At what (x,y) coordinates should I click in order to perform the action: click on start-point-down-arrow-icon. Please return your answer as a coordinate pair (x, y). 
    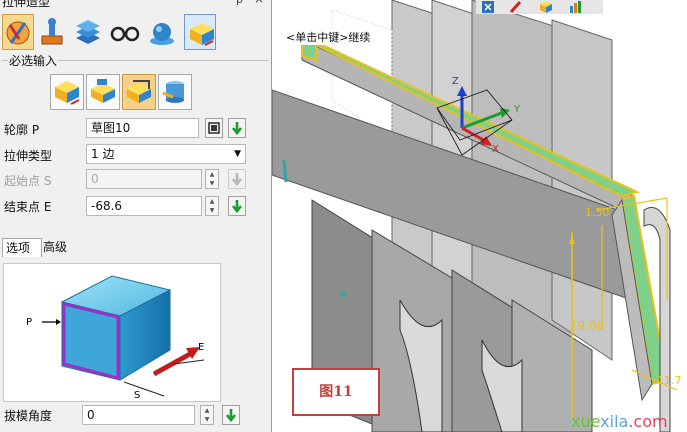
    Looking at the image, I should click on (237, 179).